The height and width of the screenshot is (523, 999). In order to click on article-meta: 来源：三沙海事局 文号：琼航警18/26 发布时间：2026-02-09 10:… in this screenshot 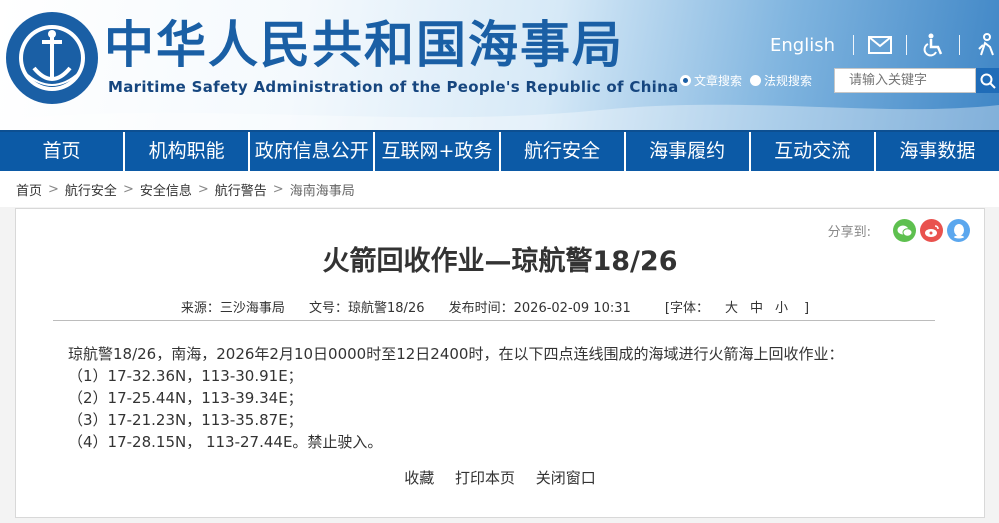, I will do `click(500, 306)`.